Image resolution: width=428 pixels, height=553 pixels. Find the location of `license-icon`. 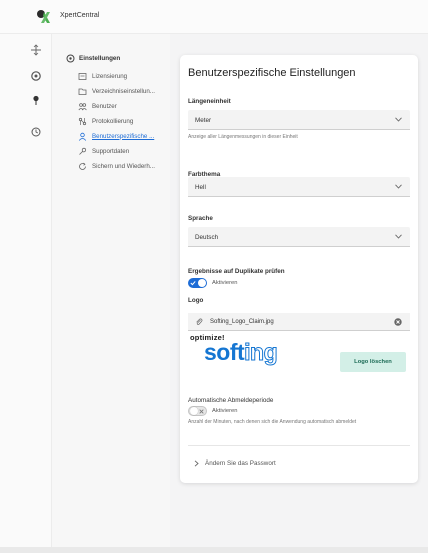

license-icon is located at coordinates (82, 76).